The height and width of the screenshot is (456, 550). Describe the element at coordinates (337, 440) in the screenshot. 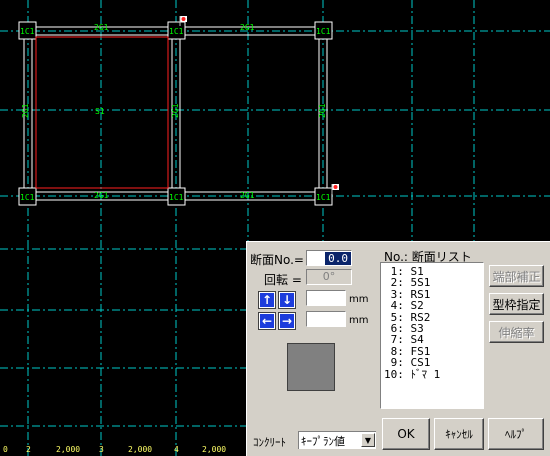

I see `concrete-select: ｷｰﾌﾟﾗﾝ値 ▼` at that location.